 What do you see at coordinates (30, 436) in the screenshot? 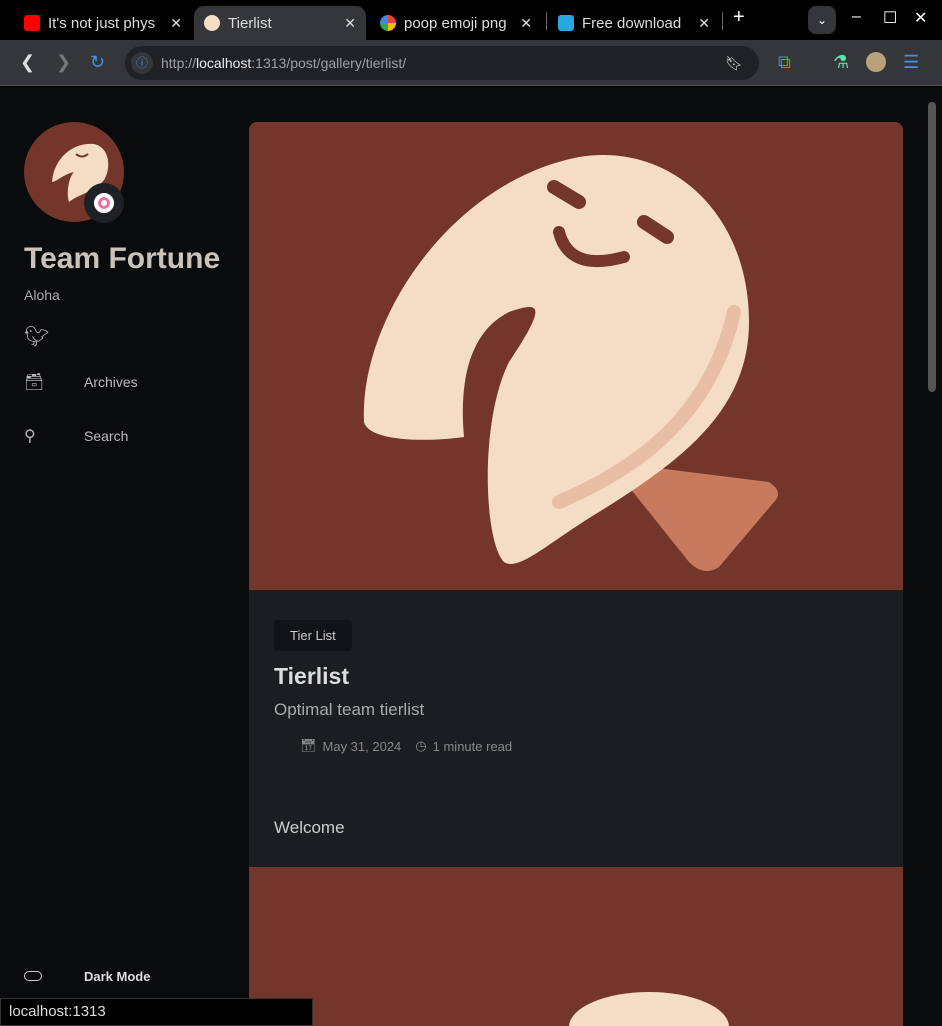
I see `search-icon: ⚲` at bounding box center [30, 436].